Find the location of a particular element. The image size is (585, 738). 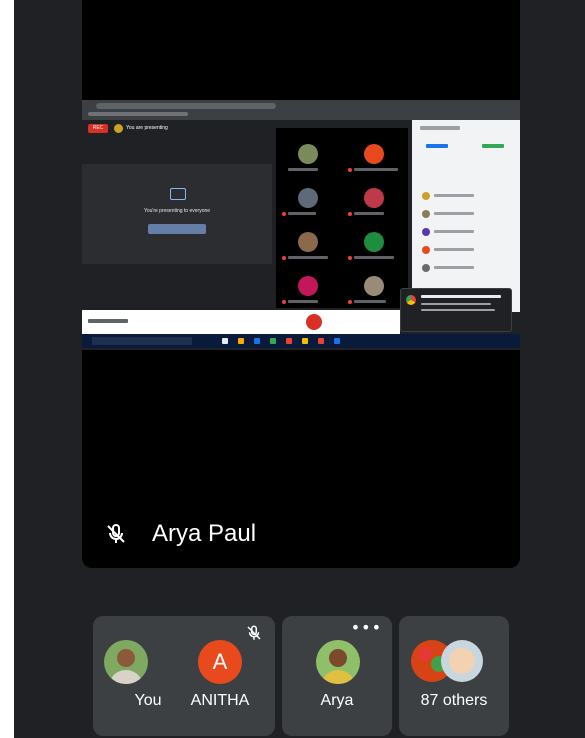

taskbar-search is located at coordinates (142, 341).